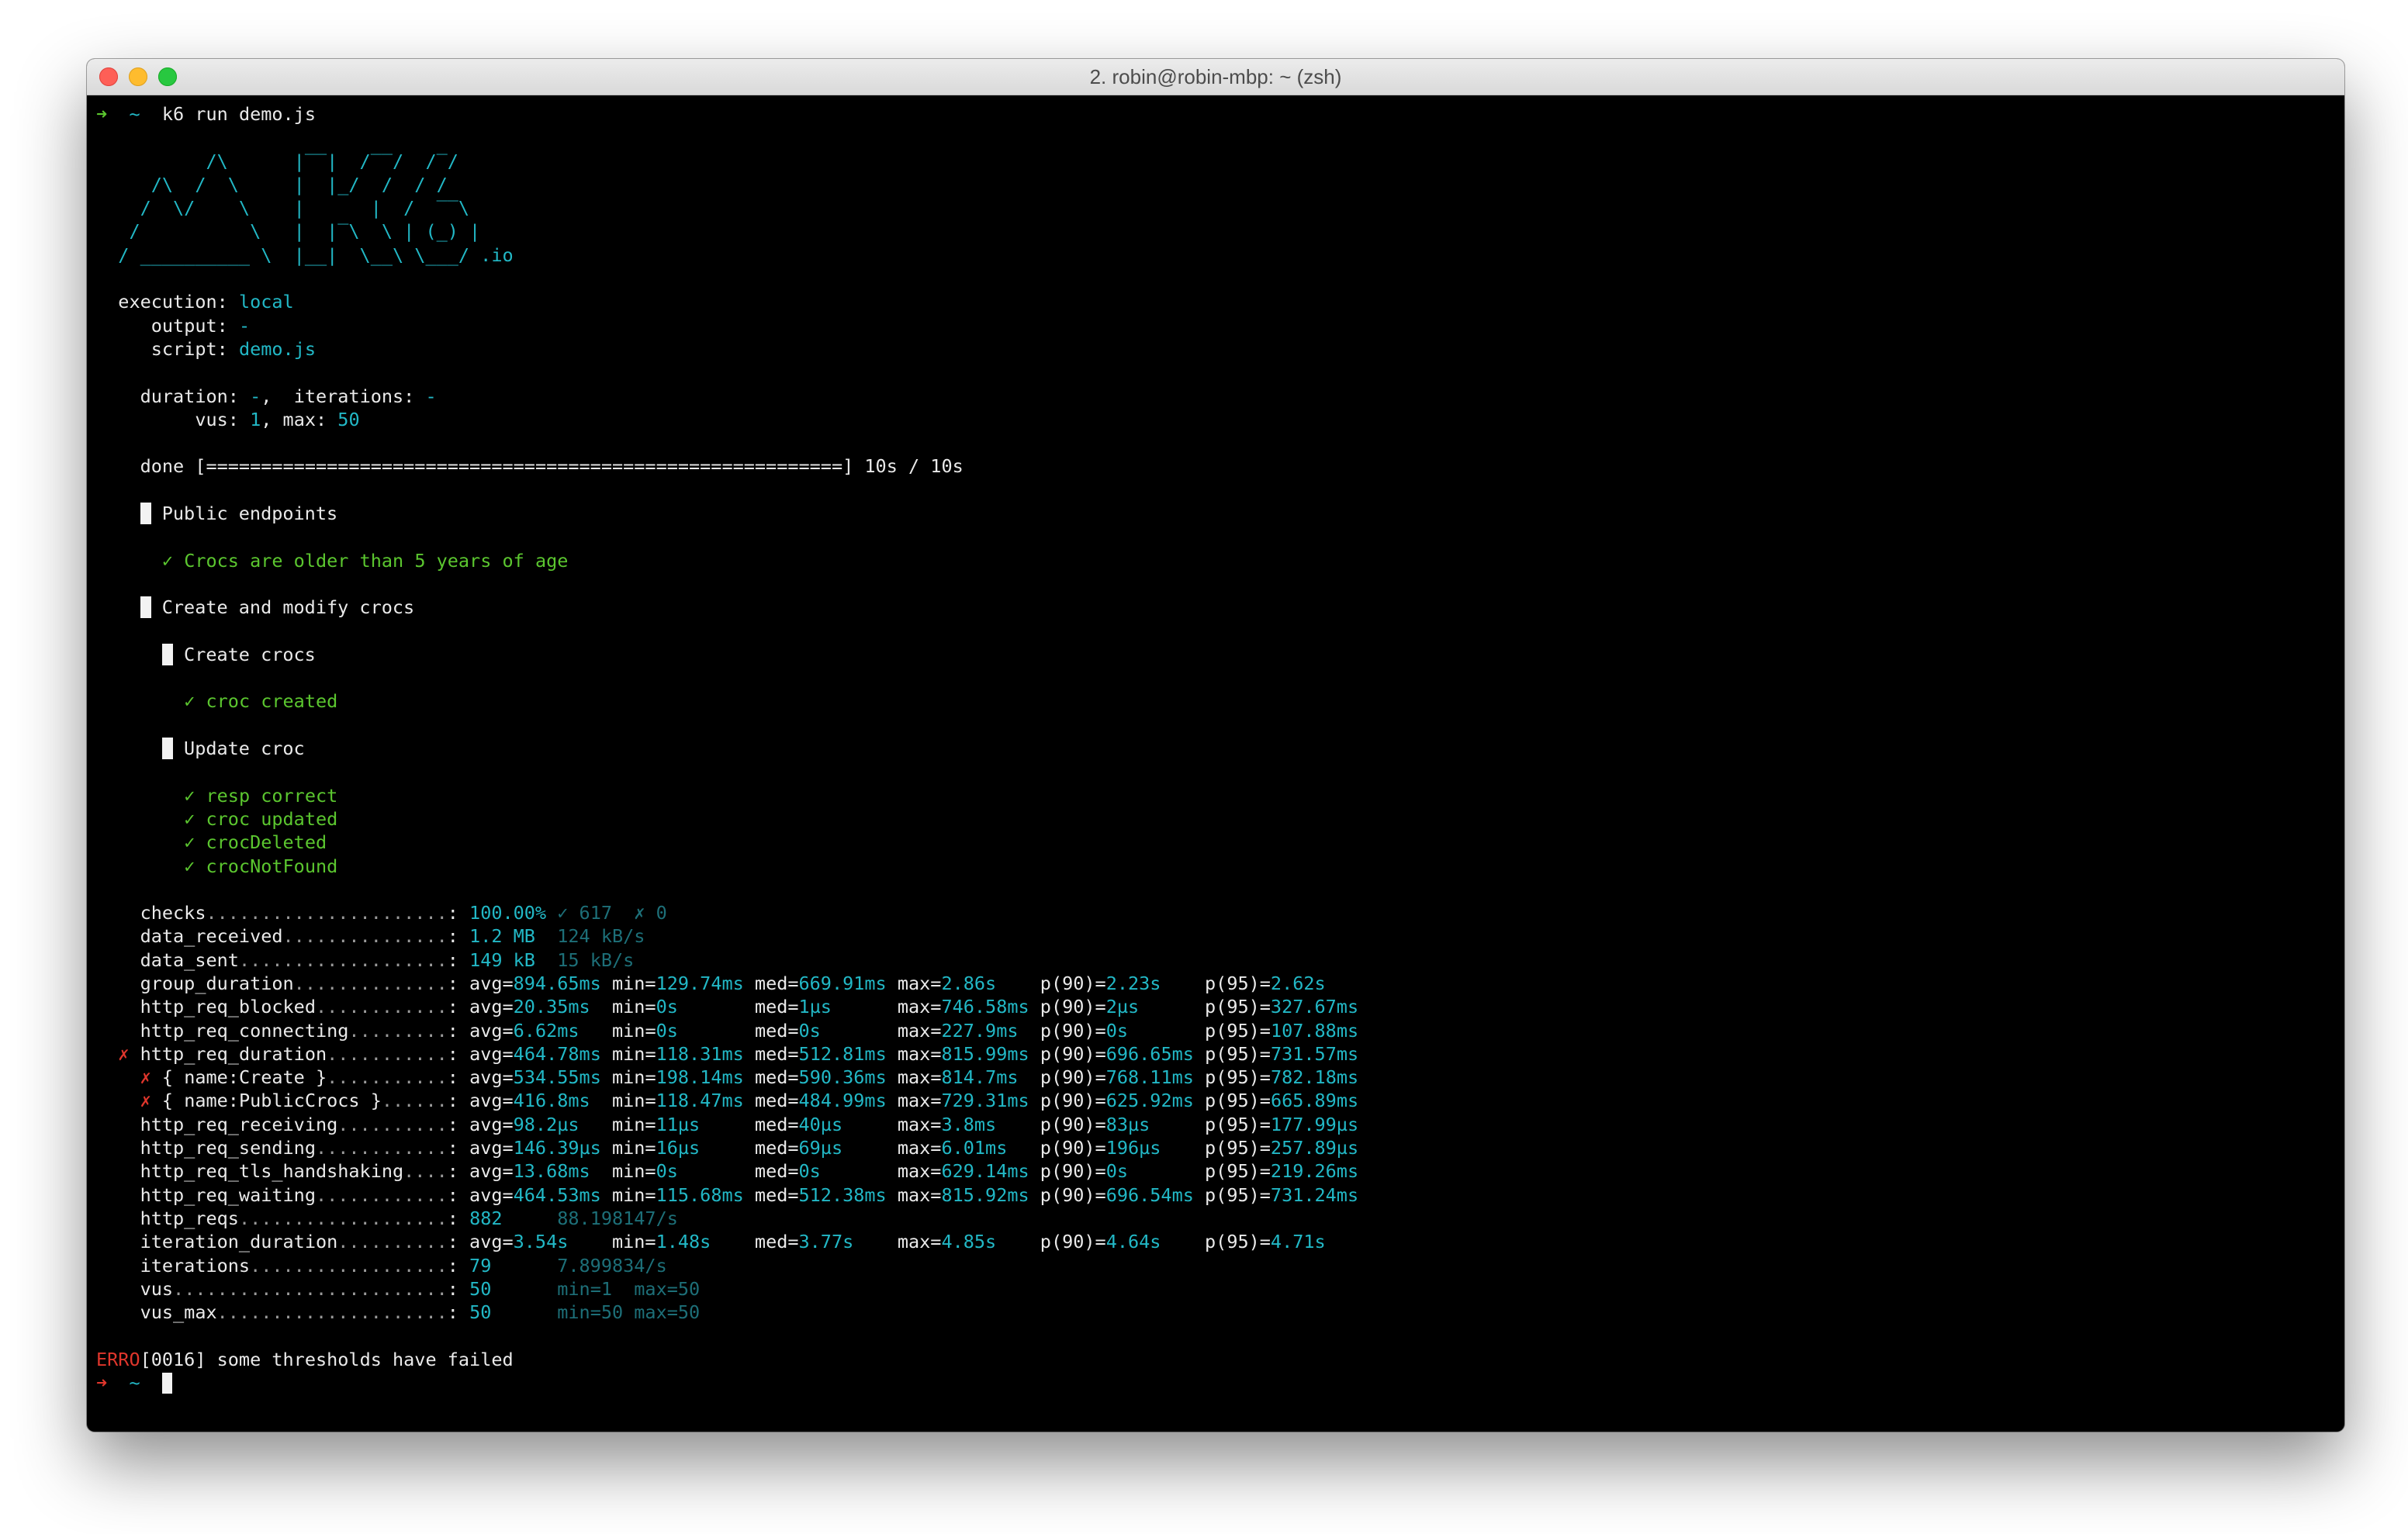 The height and width of the screenshot is (1534, 2408). Describe the element at coordinates (700, 1101) in the screenshot. I see `metric-min: 118.47ms` at that location.